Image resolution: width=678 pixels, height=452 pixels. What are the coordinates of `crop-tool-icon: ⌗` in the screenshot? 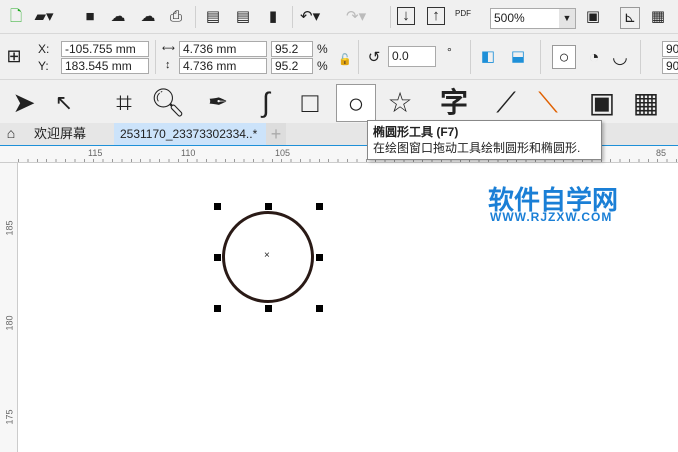 It's located at (124, 103).